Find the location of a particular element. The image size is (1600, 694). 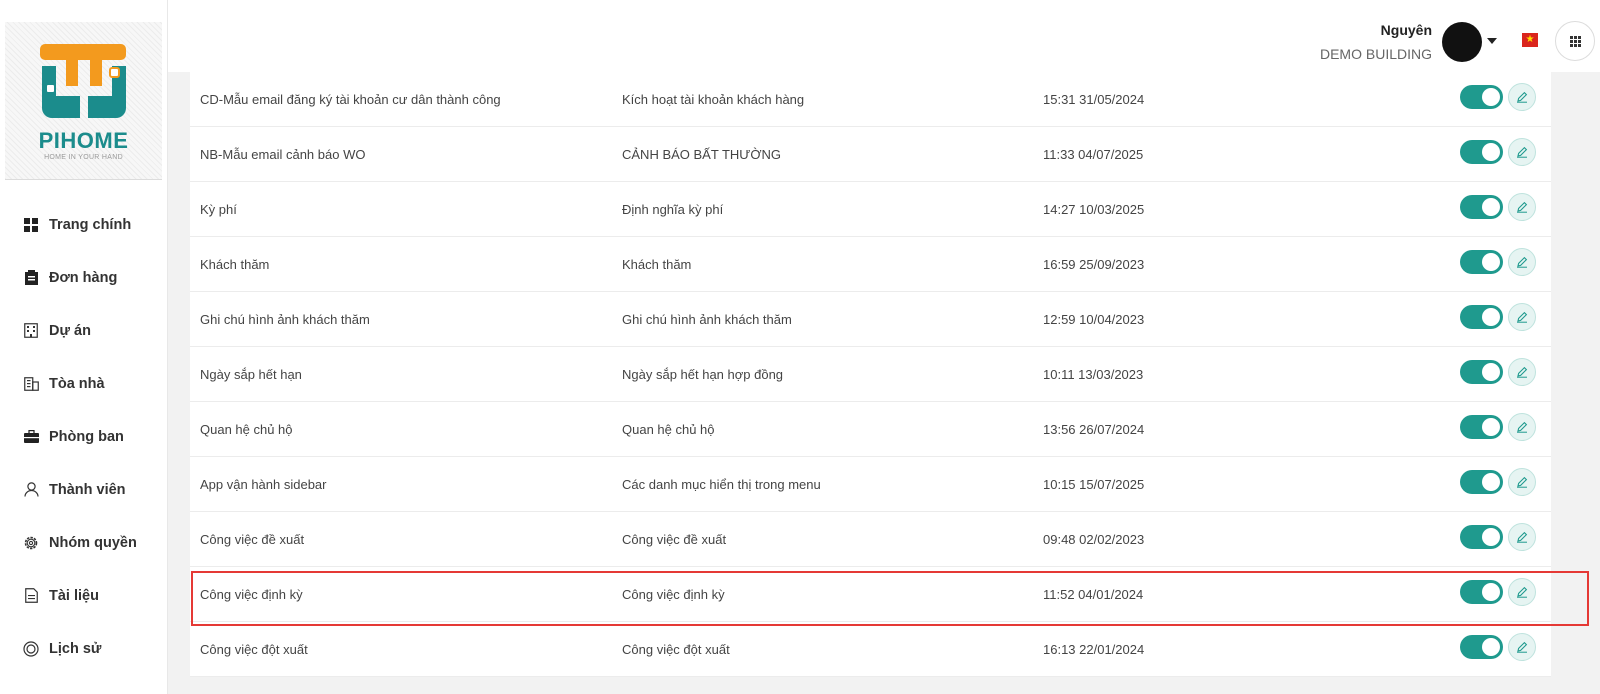

row-description: Định nghĩa kỳ phí is located at coordinates (673, 209).